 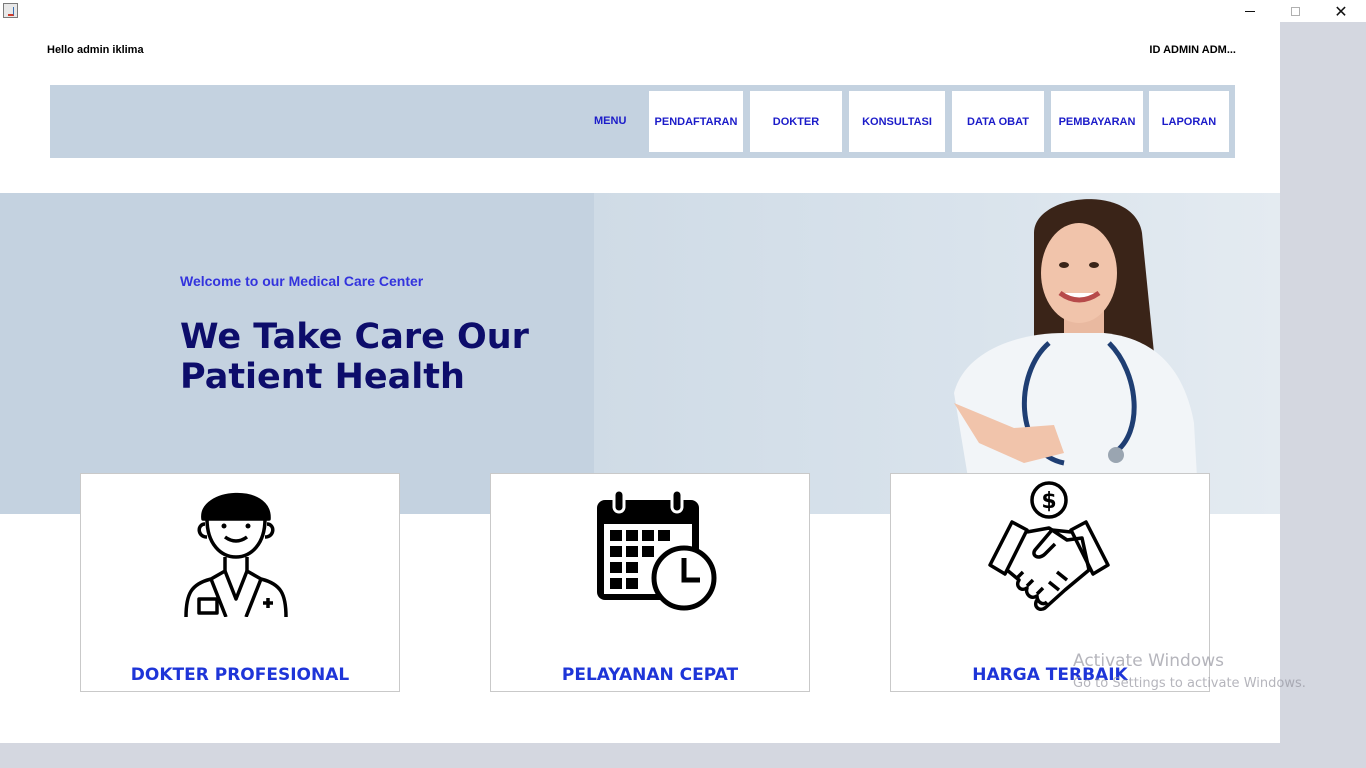 What do you see at coordinates (998, 121) in the screenshot?
I see `nav-data-obat-button: DATA OBAT` at bounding box center [998, 121].